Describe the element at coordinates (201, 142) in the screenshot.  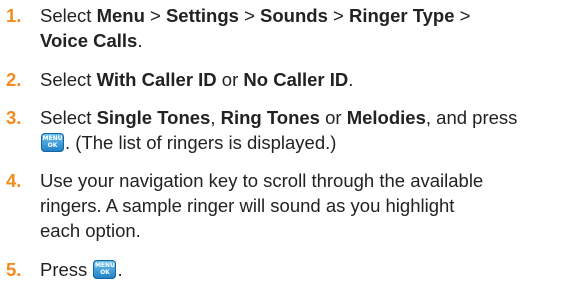
I see `text: . (The list of ringers is displayed.)` at that location.